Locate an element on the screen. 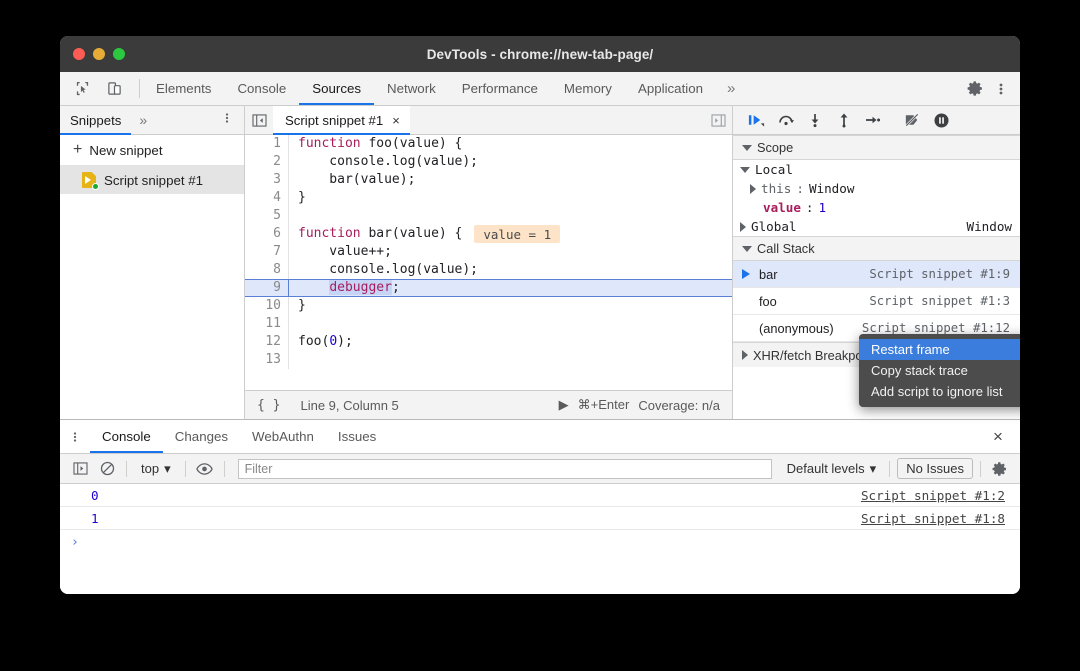 Image resolution: width=1080 pixels, height=671 pixels. more-options-icon is located at coordinates (1001, 89).